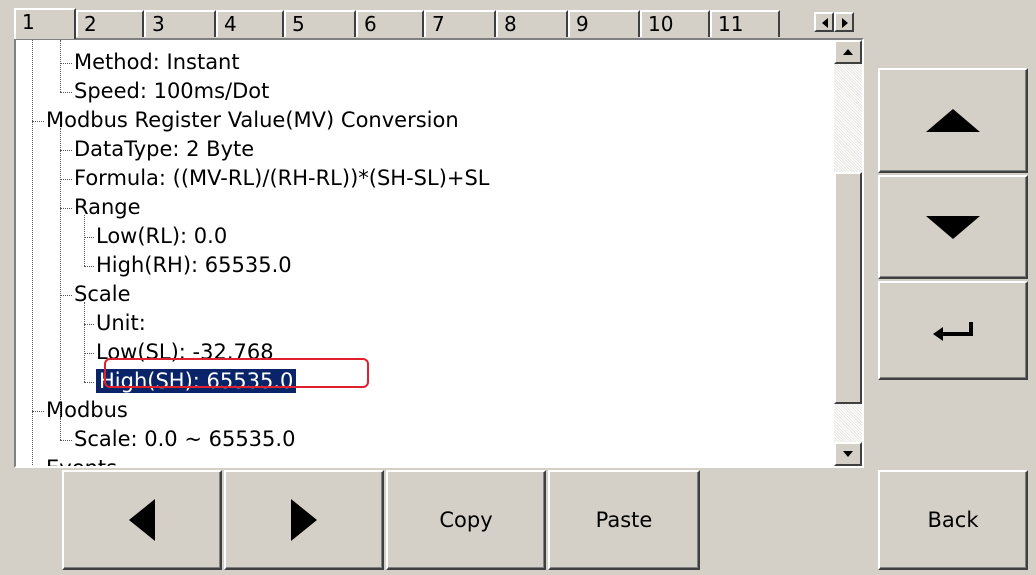 Image resolution: width=1036 pixels, height=575 pixels. What do you see at coordinates (320, 23) in the screenshot?
I see `tab-5: 5` at bounding box center [320, 23].